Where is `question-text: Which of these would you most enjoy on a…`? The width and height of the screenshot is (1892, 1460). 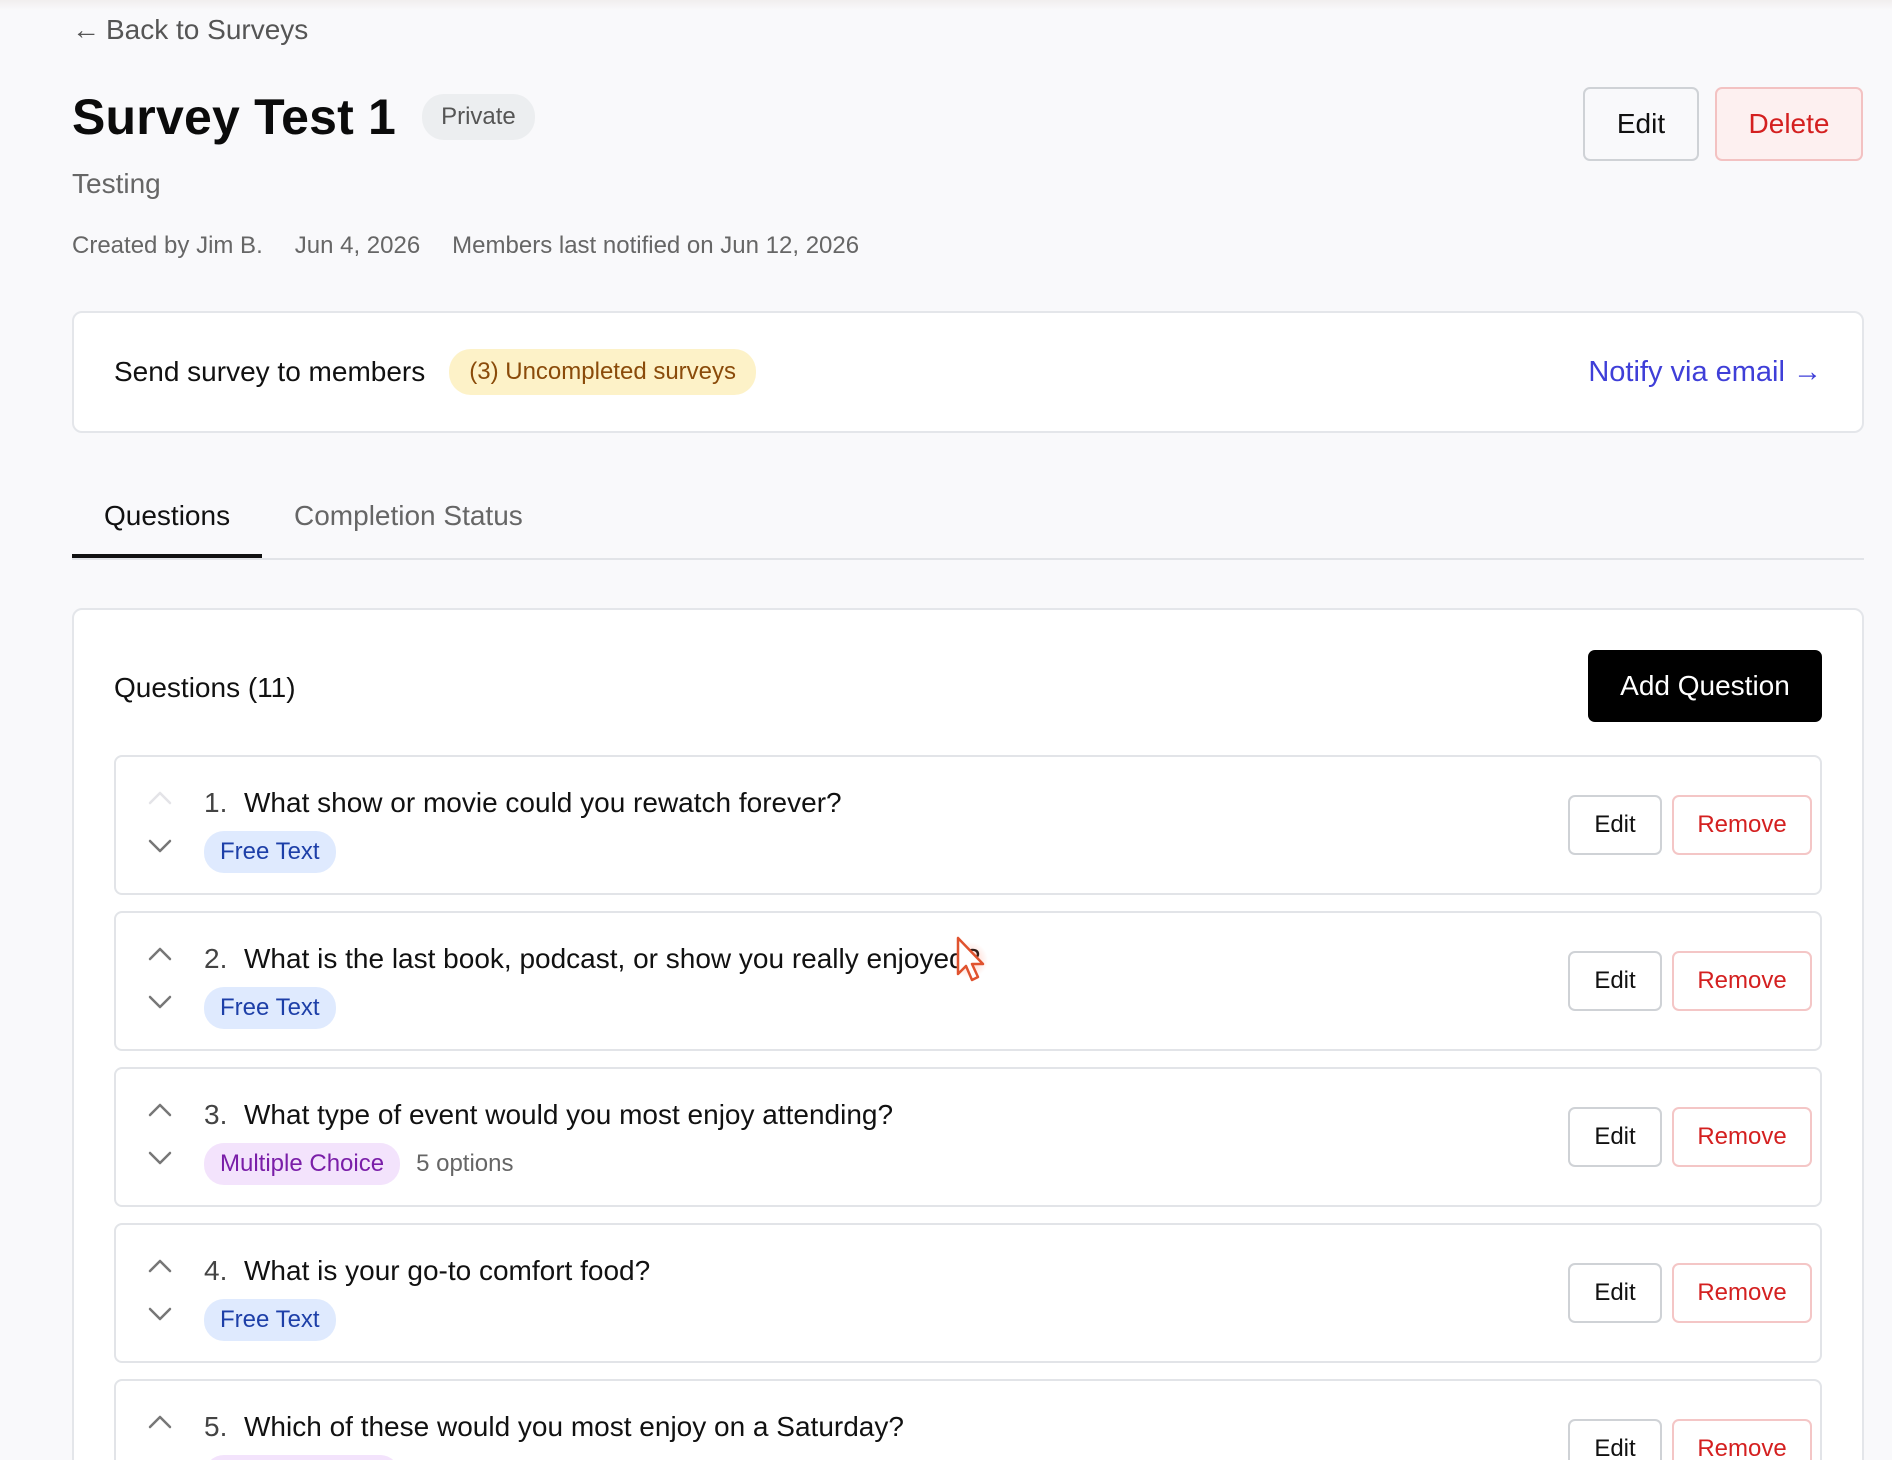 question-text: Which of these would you most enjoy on a… is located at coordinates (574, 1426).